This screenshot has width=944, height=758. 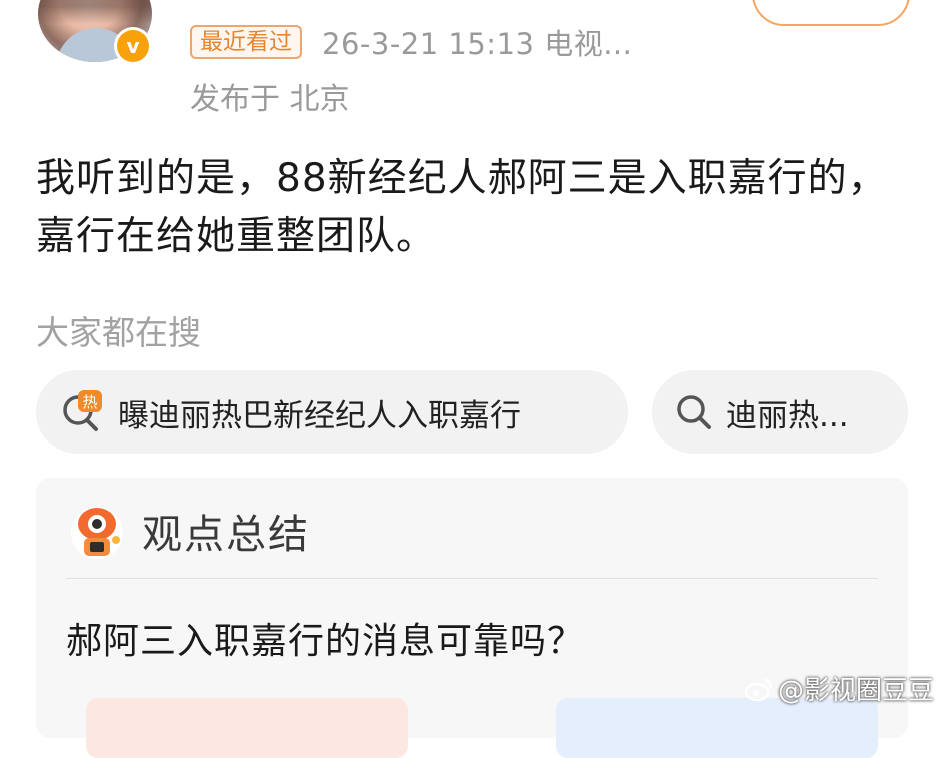 I want to click on search-icon, so click(x=694, y=412).